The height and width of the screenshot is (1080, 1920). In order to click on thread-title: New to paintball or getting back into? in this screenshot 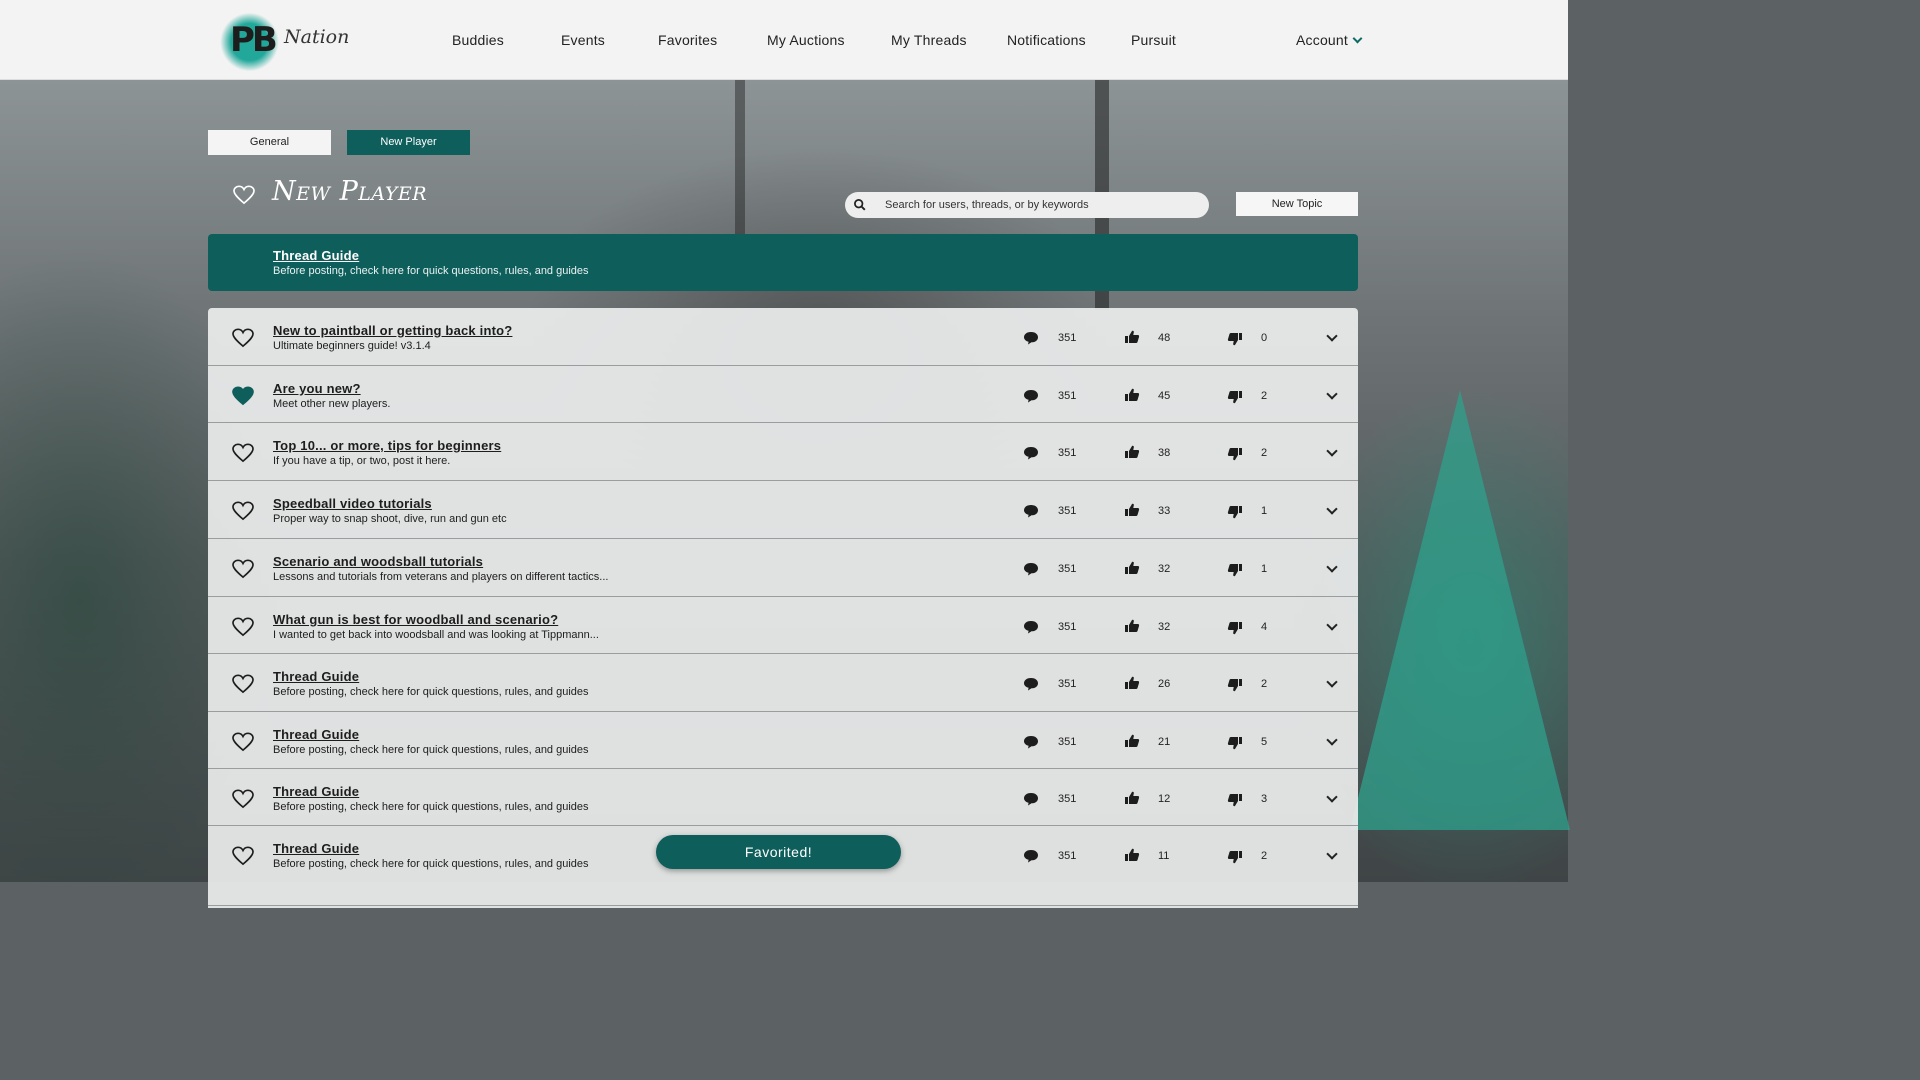, I will do `click(392, 330)`.